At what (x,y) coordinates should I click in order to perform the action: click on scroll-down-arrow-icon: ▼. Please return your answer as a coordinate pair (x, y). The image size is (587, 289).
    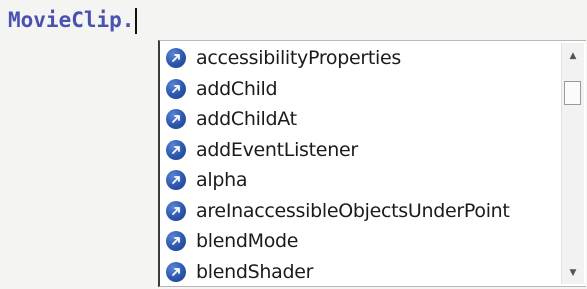
    Looking at the image, I should click on (573, 273).